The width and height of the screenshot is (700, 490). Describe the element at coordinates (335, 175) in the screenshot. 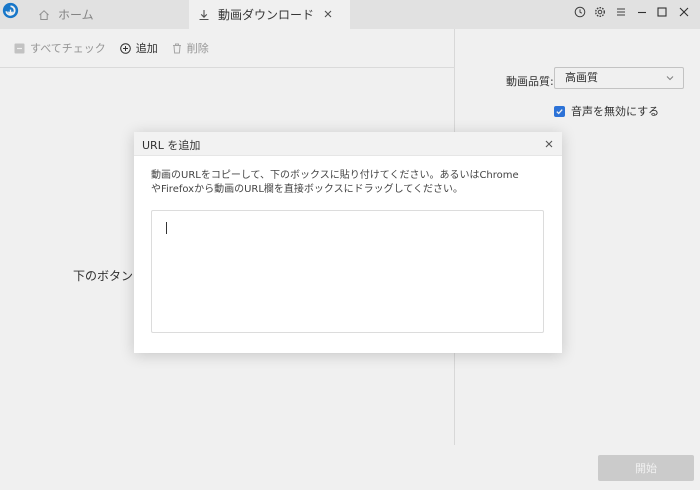

I see `dialog-description-line-1: 動画のURLをコピーして、下のボックスに貼り付けてください。あるいはChrome` at that location.